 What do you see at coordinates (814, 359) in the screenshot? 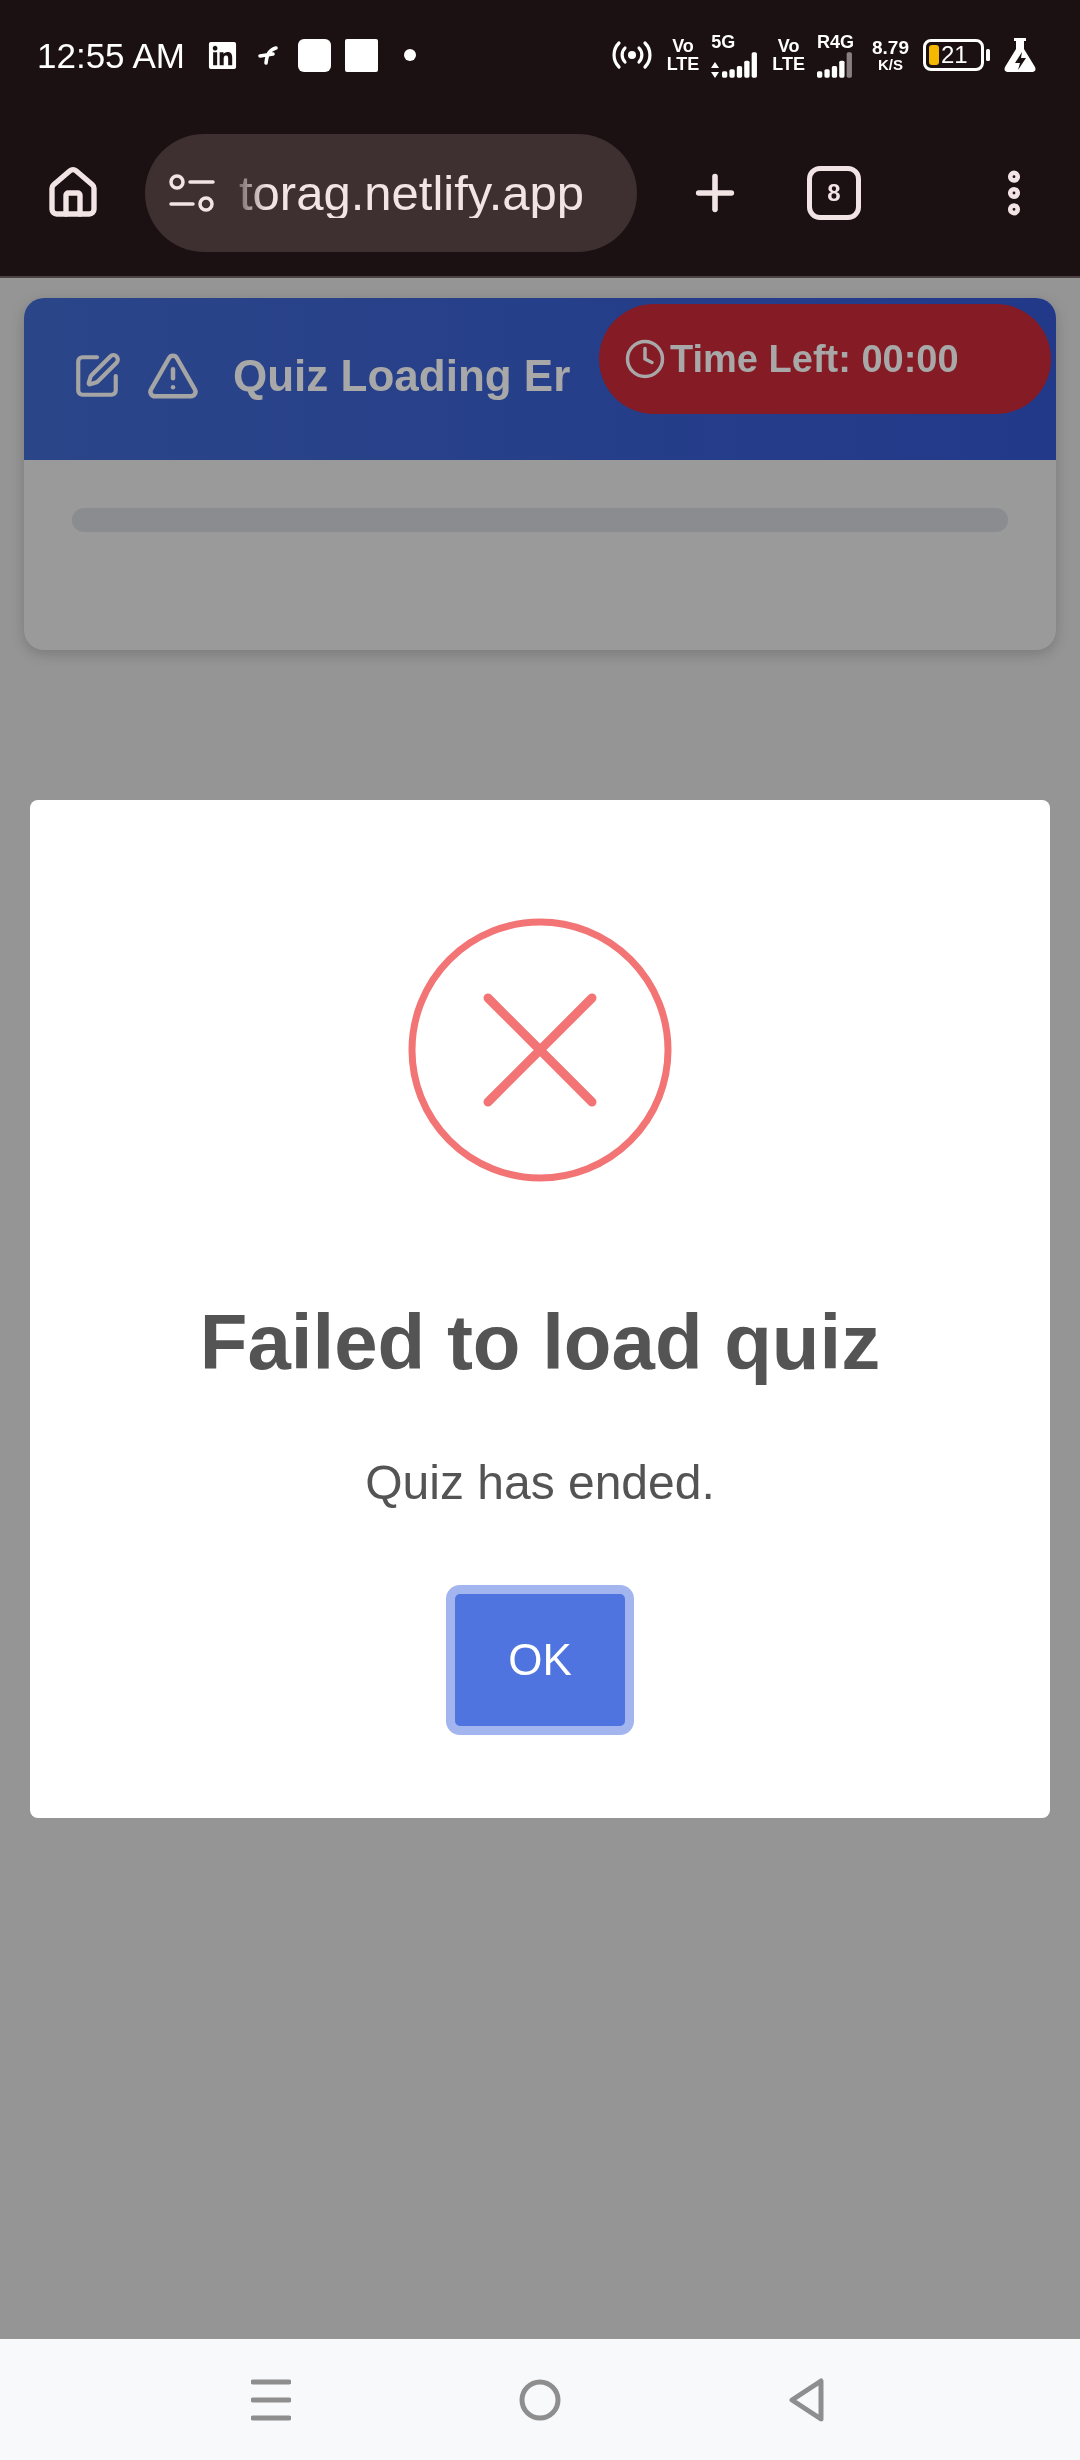
I see `timer-text: Time Left: 00:00` at bounding box center [814, 359].